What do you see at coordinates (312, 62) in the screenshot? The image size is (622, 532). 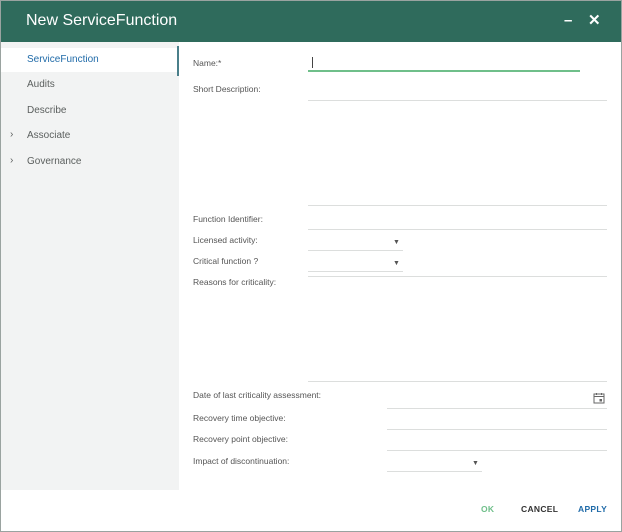 I see `text-caret` at bounding box center [312, 62].